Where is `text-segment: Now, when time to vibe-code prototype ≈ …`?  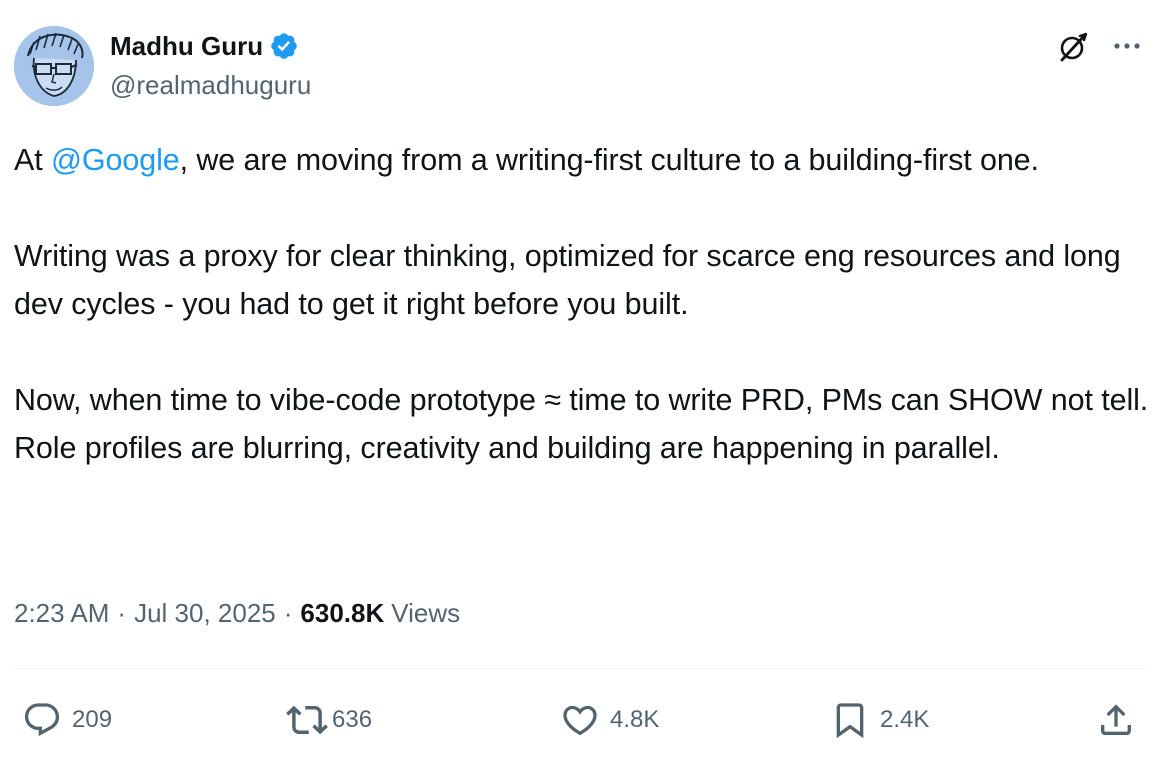 text-segment: Now, when time to vibe-code prototype ≈ … is located at coordinates (581, 424).